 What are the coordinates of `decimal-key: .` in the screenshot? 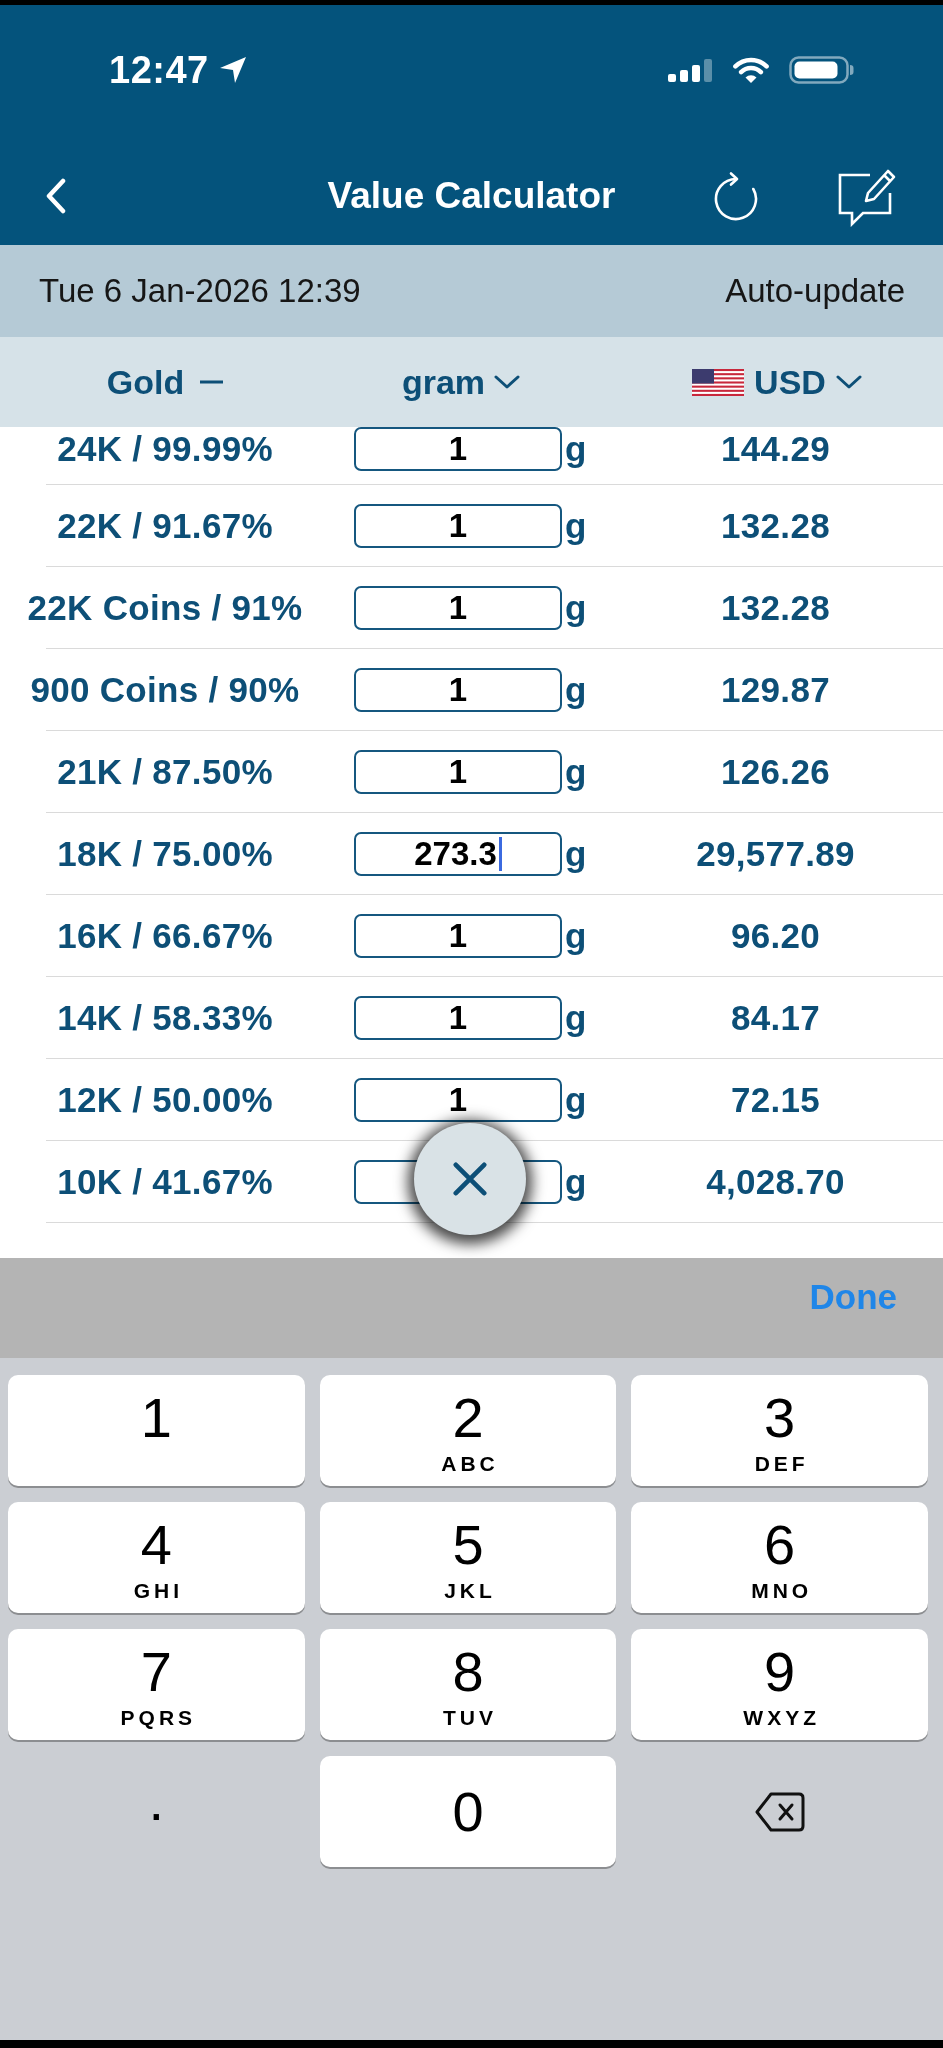 It's located at (156, 1800).